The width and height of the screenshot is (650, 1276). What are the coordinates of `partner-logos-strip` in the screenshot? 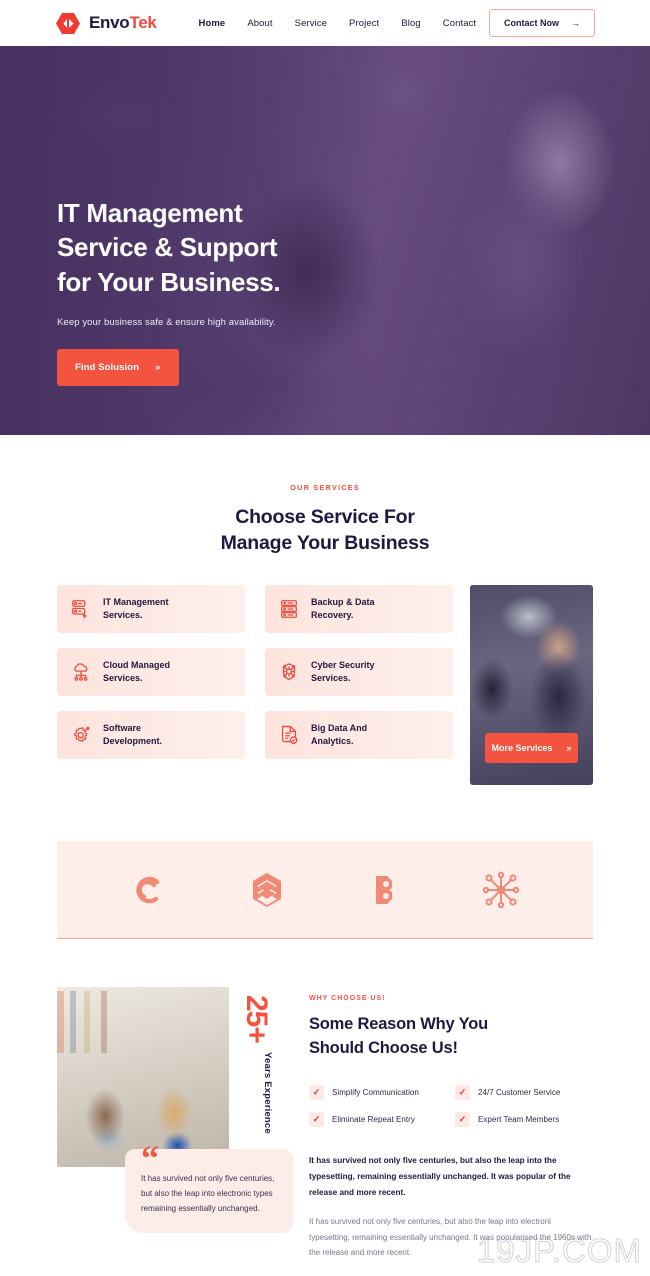 It's located at (325, 890).